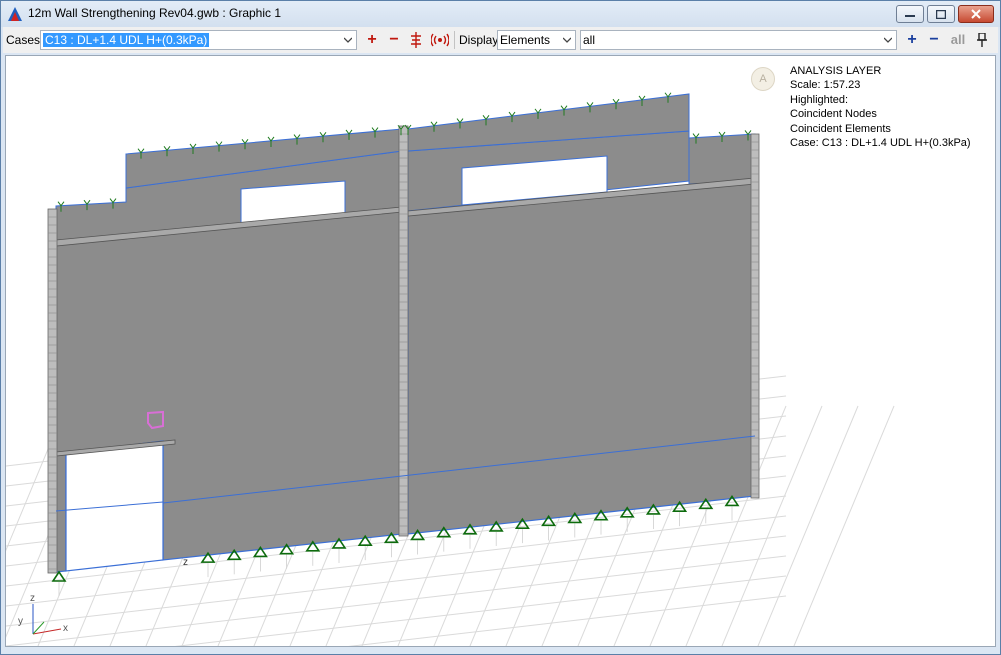 This screenshot has height=655, width=1001. What do you see at coordinates (20, 621) in the screenshot?
I see `axis-y-label: y` at bounding box center [20, 621].